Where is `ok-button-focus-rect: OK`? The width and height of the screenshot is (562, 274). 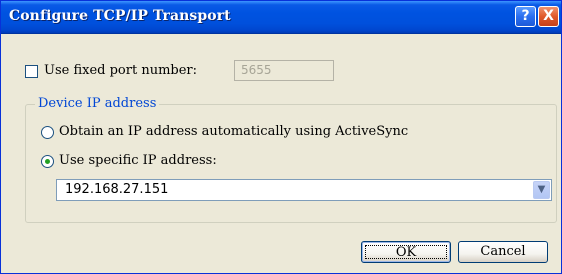 ok-button-focus-rect: OK is located at coordinates (406, 252).